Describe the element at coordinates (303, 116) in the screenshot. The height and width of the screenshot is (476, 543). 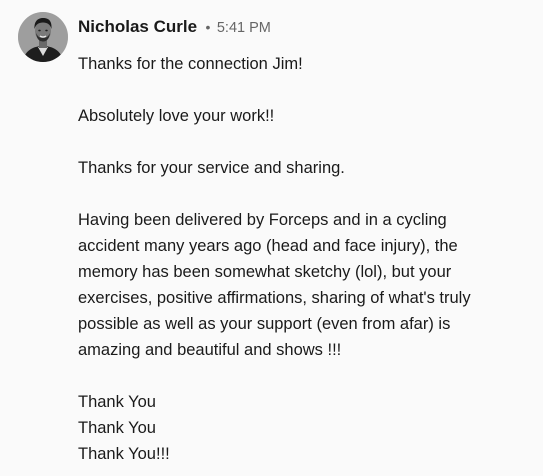
I see `message-paragraph: Absolutely love your work!!` at that location.